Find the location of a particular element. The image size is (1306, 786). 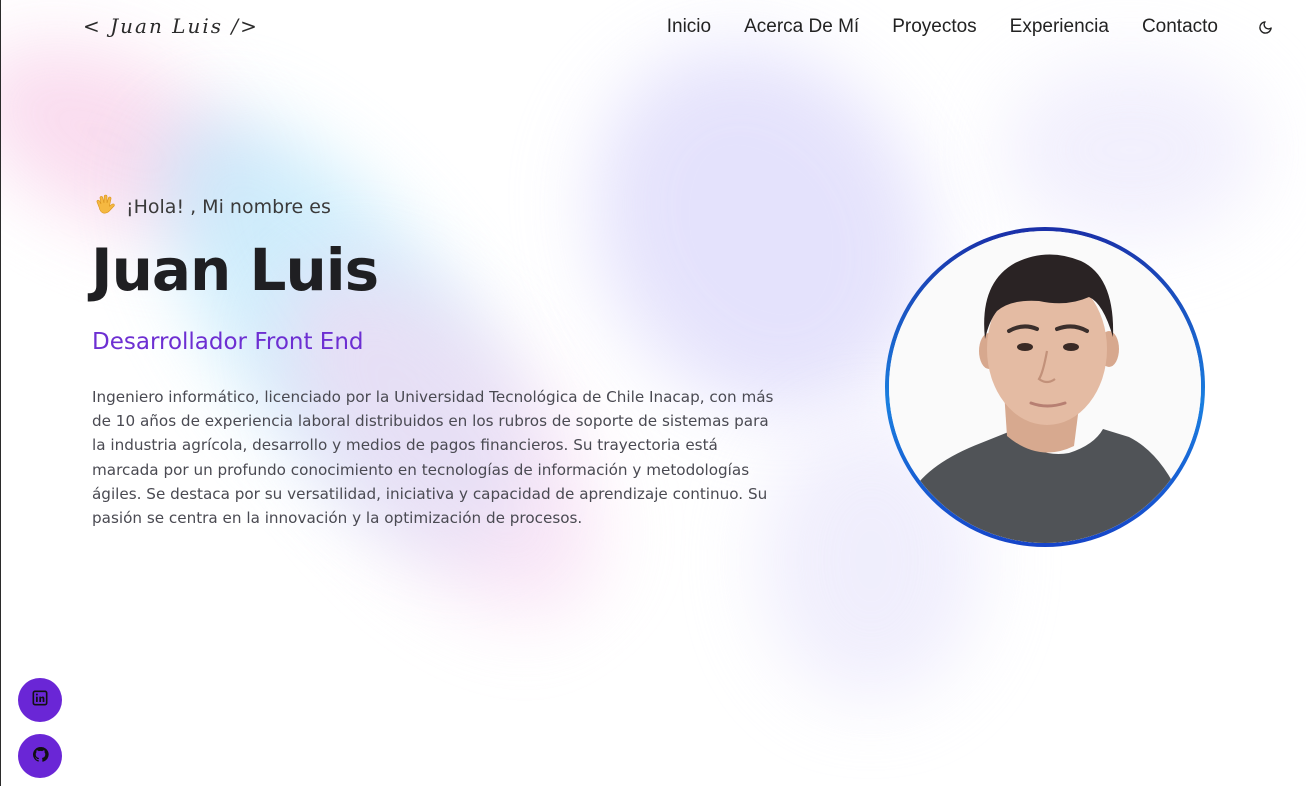

profile-photo is located at coordinates (1045, 387).